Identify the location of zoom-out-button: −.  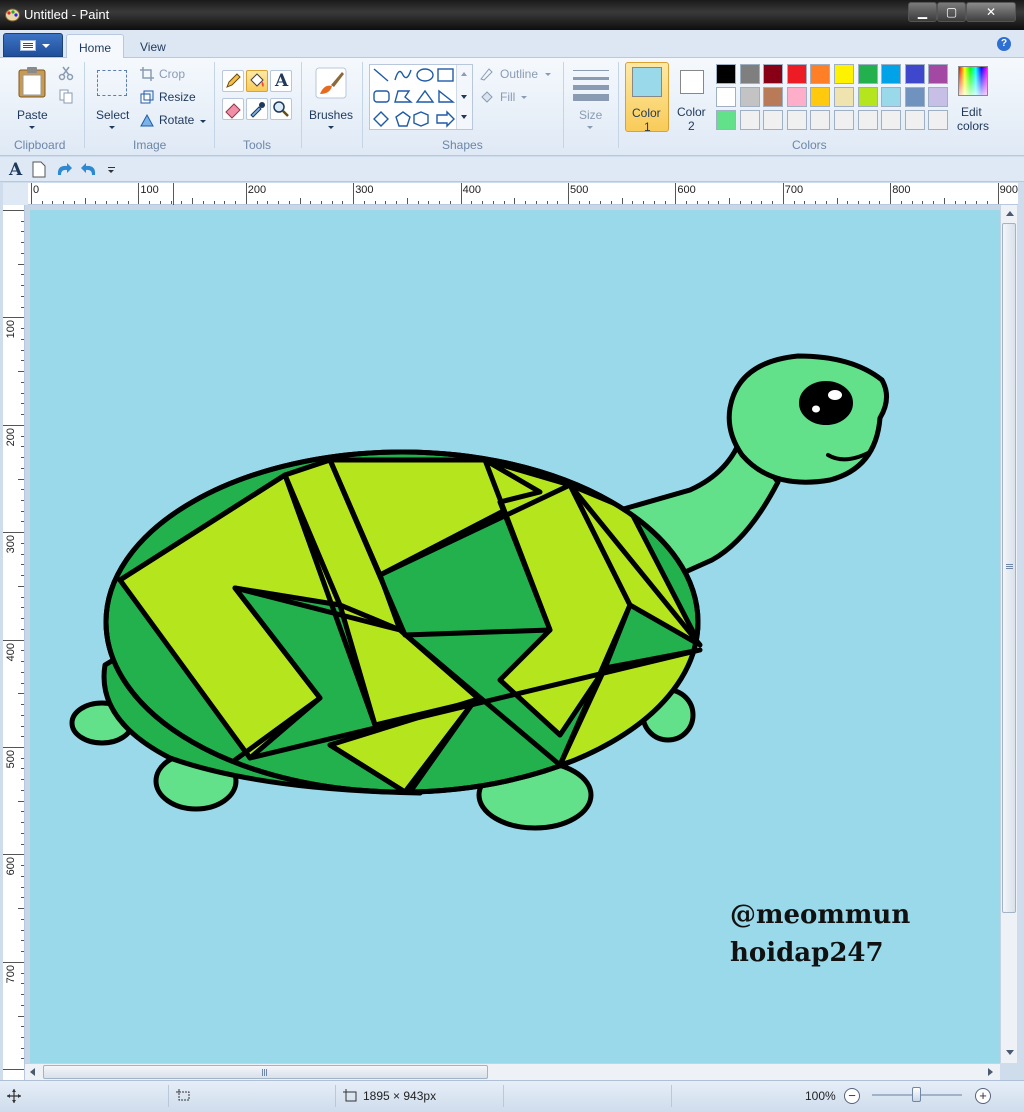
(852, 1096).